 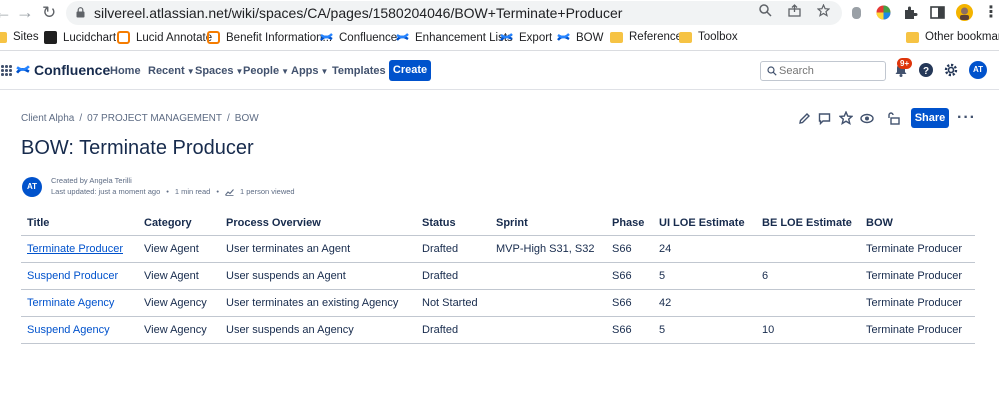 I want to click on nav-apps: Apps ▼, so click(x=309, y=71).